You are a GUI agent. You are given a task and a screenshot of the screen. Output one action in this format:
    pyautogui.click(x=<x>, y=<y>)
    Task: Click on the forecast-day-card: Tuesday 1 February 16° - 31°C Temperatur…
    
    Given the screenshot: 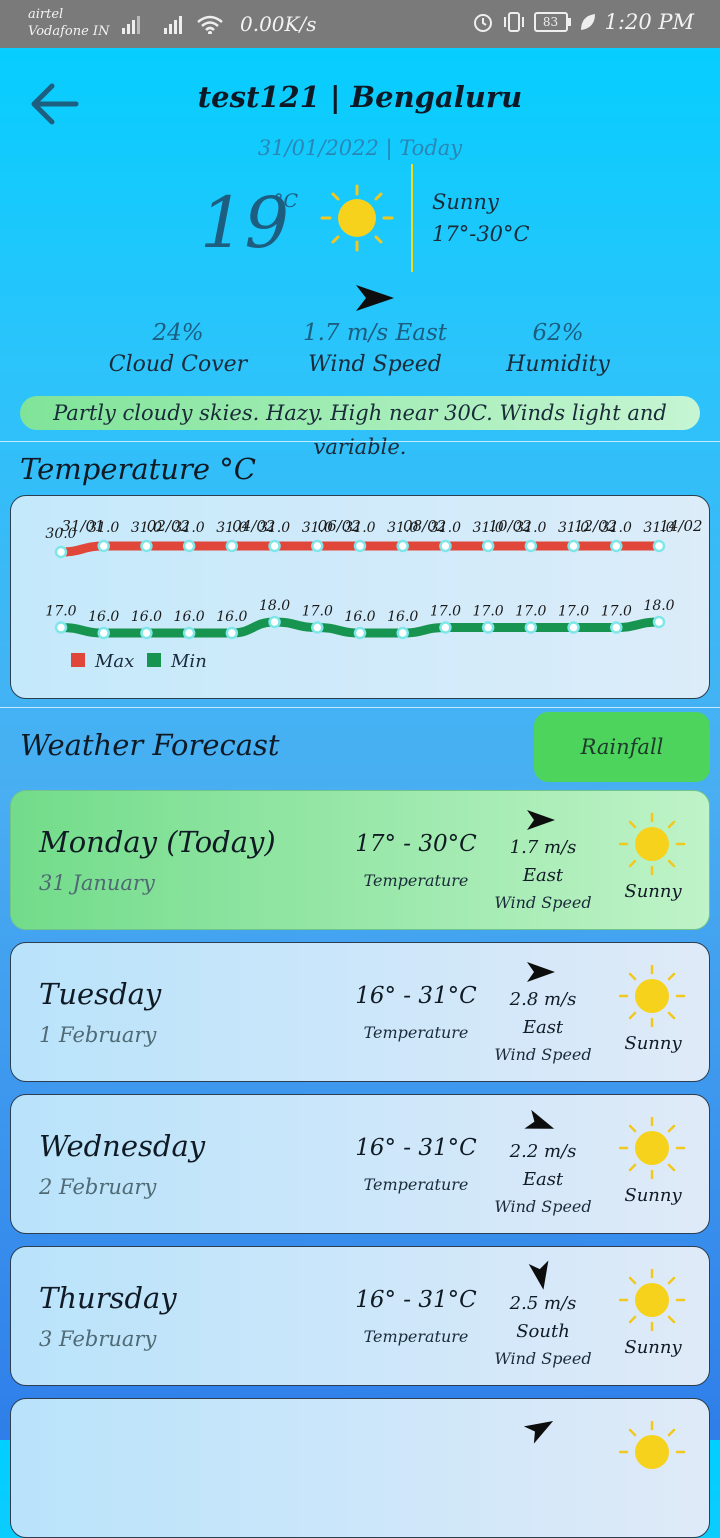 What is the action you would take?
    pyautogui.click(x=360, y=1012)
    